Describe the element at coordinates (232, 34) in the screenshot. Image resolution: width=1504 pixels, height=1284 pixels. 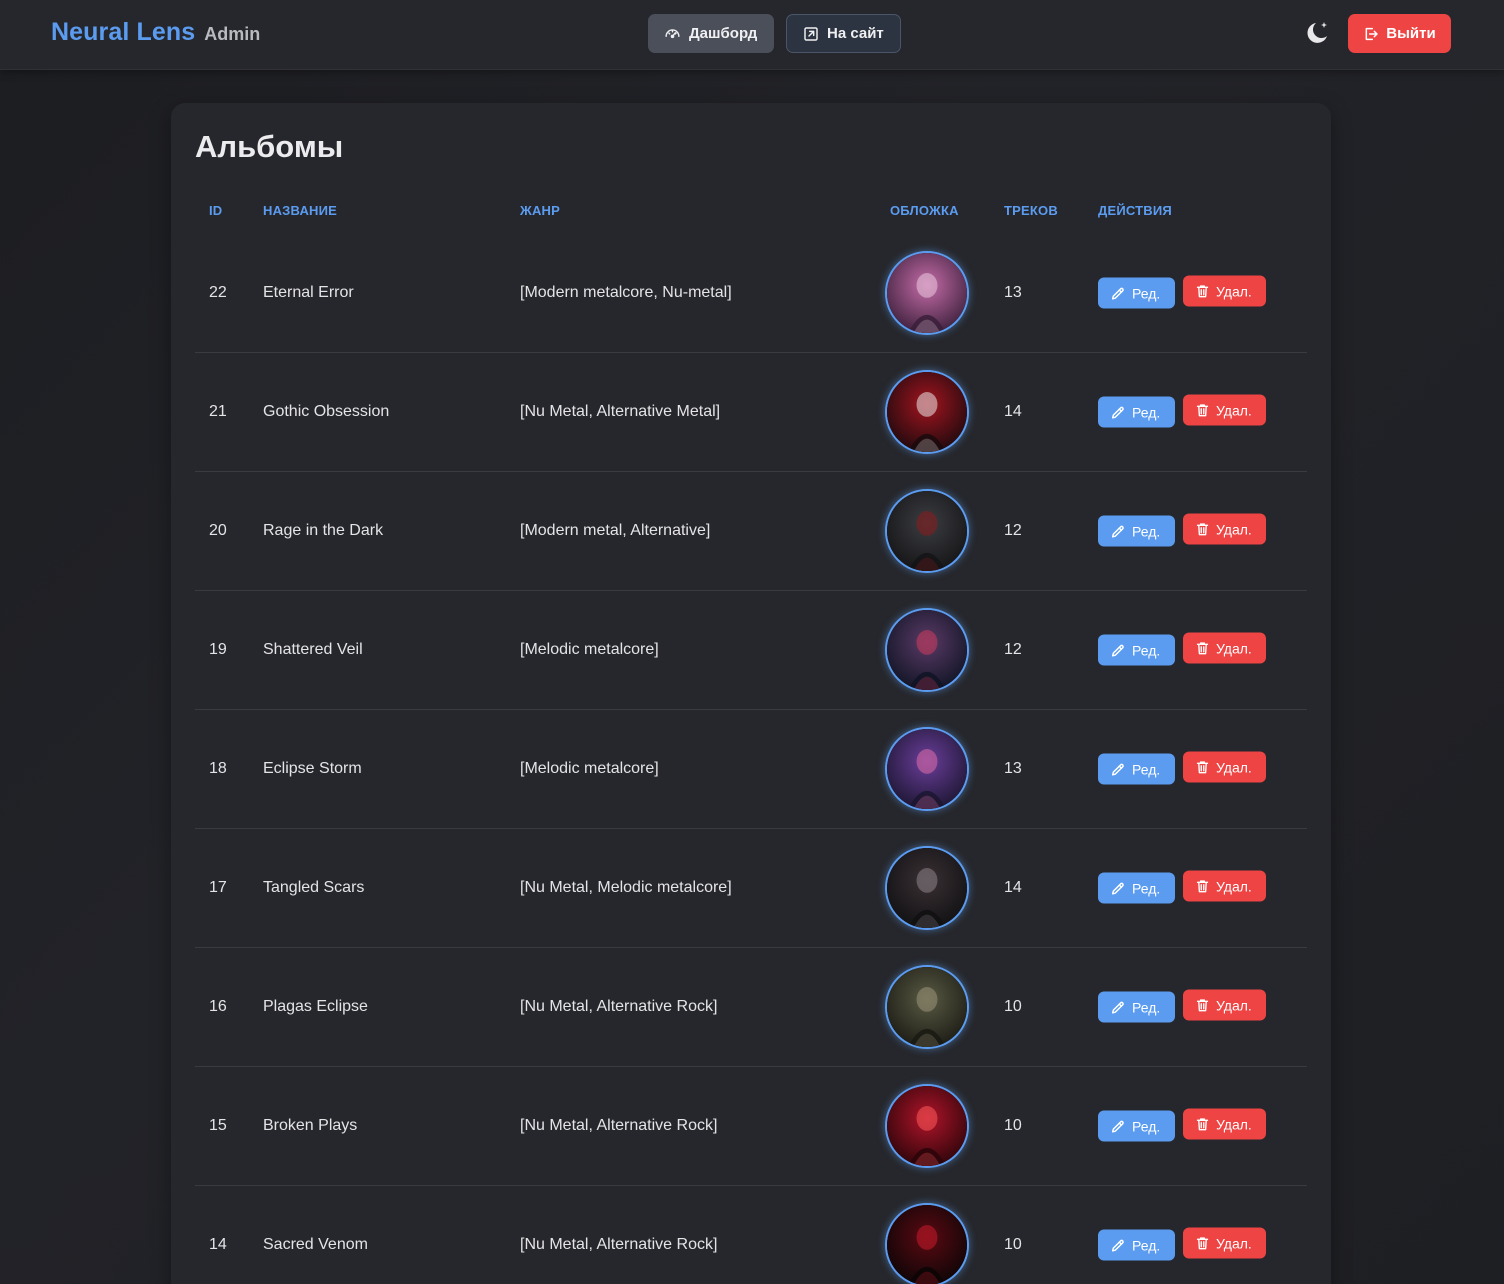
I see `brand-sub: Admin` at that location.